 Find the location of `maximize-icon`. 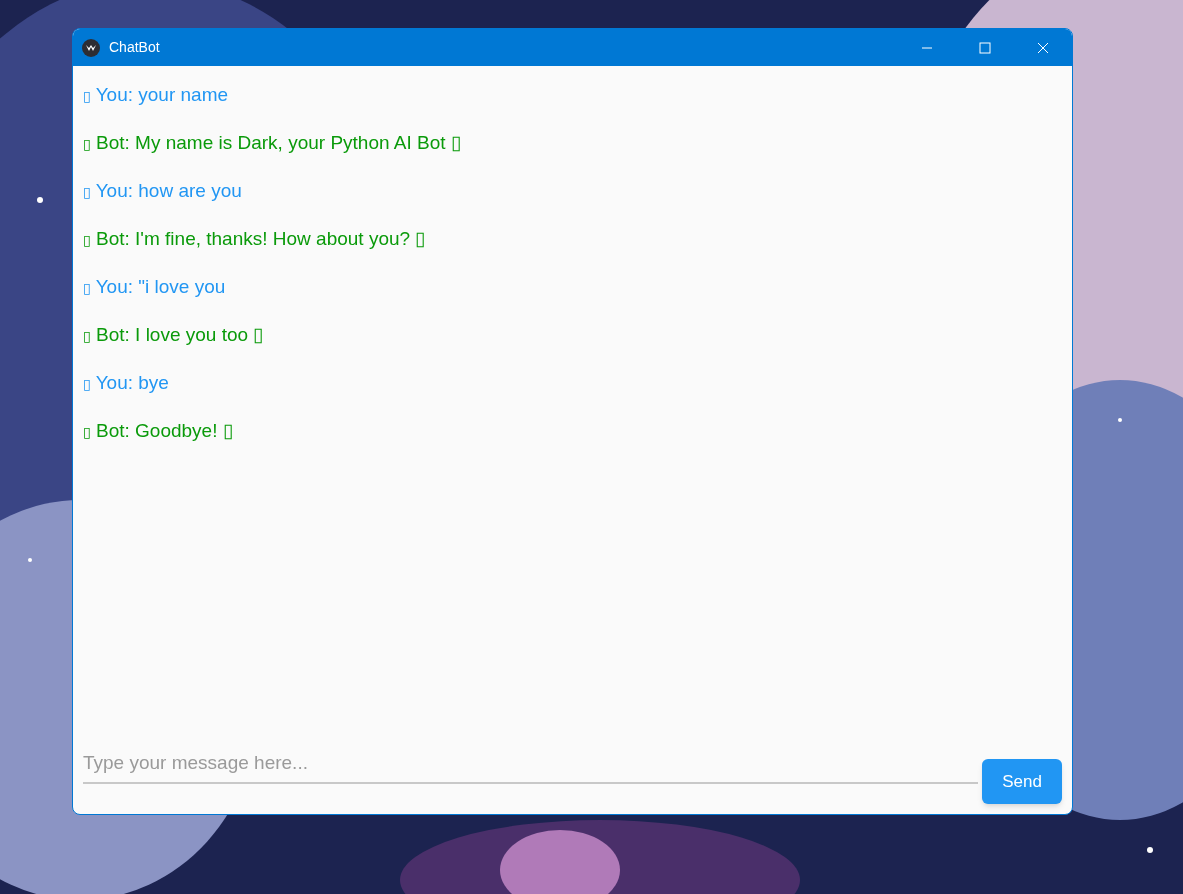

maximize-icon is located at coordinates (985, 47).